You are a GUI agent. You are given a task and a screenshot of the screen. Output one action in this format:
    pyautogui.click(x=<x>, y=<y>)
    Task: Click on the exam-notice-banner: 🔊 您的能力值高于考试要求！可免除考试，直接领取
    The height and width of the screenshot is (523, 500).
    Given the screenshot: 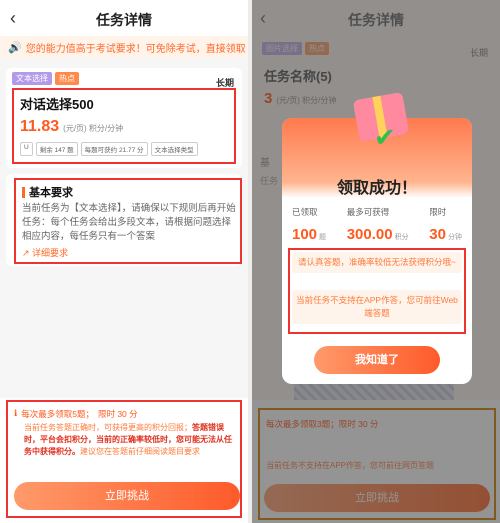 What is the action you would take?
    pyautogui.click(x=124, y=47)
    